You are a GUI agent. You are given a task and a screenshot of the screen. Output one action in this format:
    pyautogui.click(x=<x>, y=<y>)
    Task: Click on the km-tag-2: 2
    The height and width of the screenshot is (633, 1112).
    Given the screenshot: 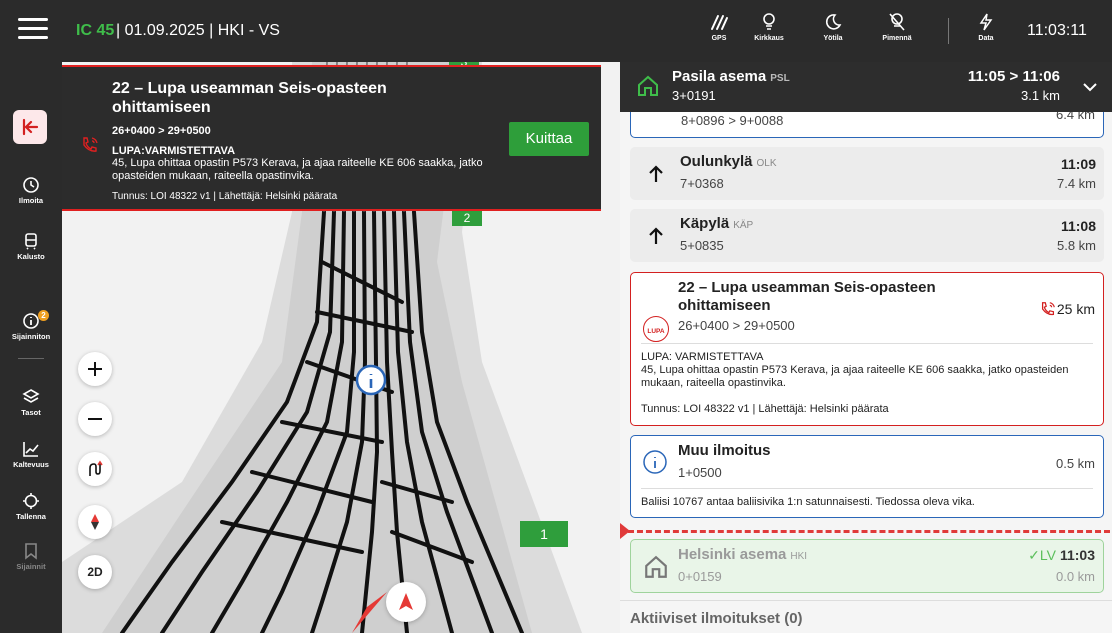 What is the action you would take?
    pyautogui.click(x=467, y=218)
    